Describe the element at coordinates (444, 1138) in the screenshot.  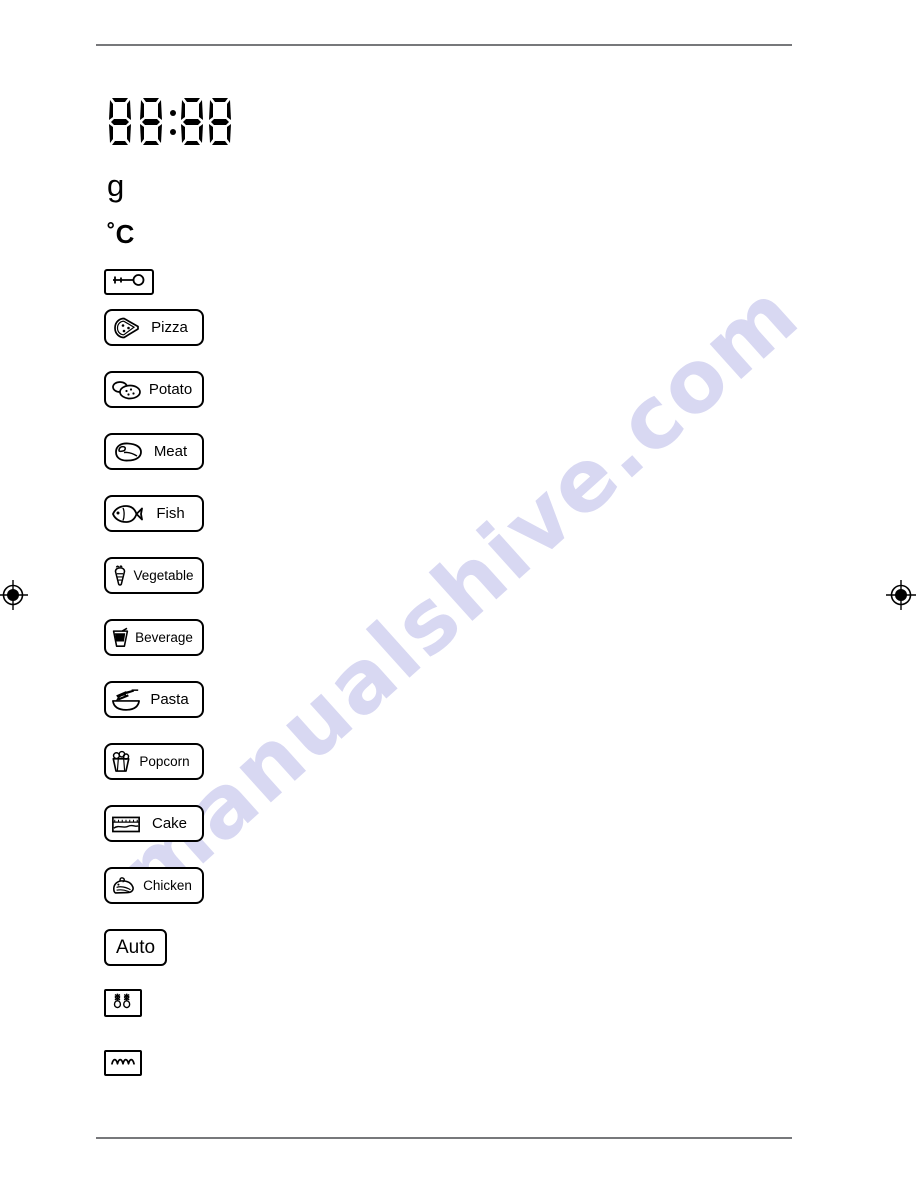
I see `footer-rule` at that location.